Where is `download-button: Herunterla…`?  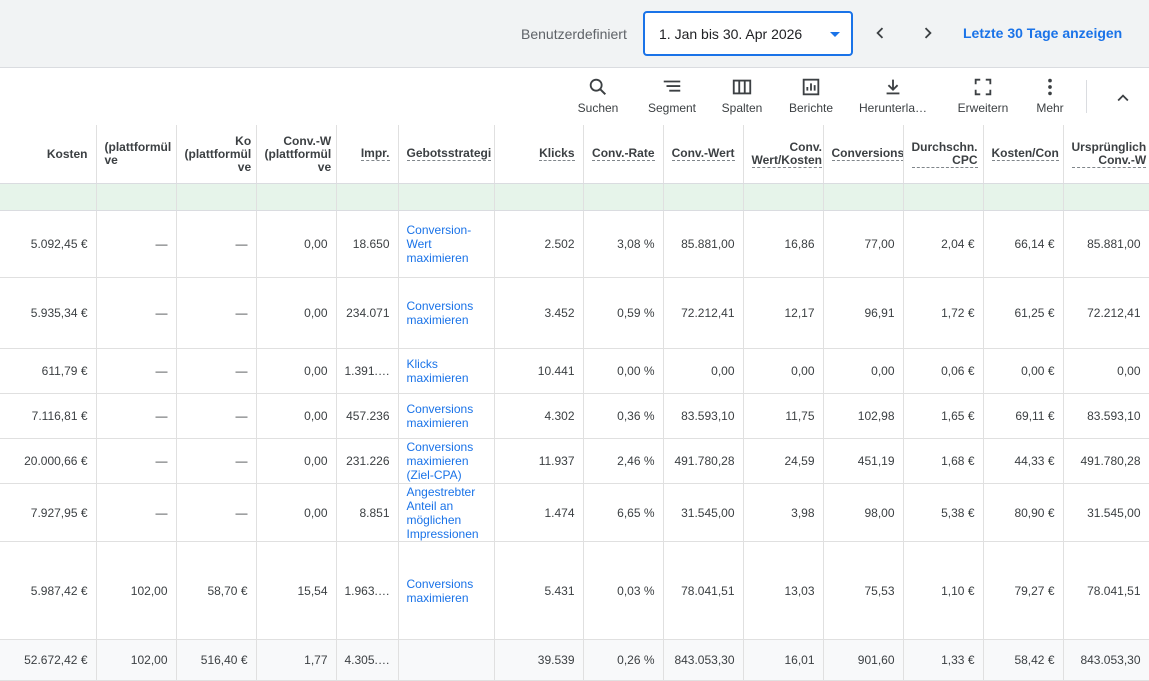
download-button: Herunterla… is located at coordinates (893, 95).